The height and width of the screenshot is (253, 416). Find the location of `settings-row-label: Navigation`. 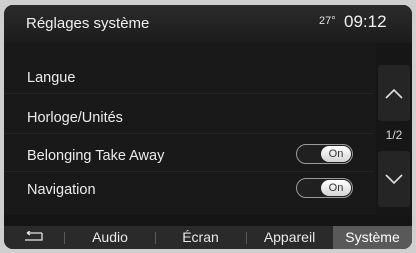

settings-row-label: Navigation is located at coordinates (61, 190).